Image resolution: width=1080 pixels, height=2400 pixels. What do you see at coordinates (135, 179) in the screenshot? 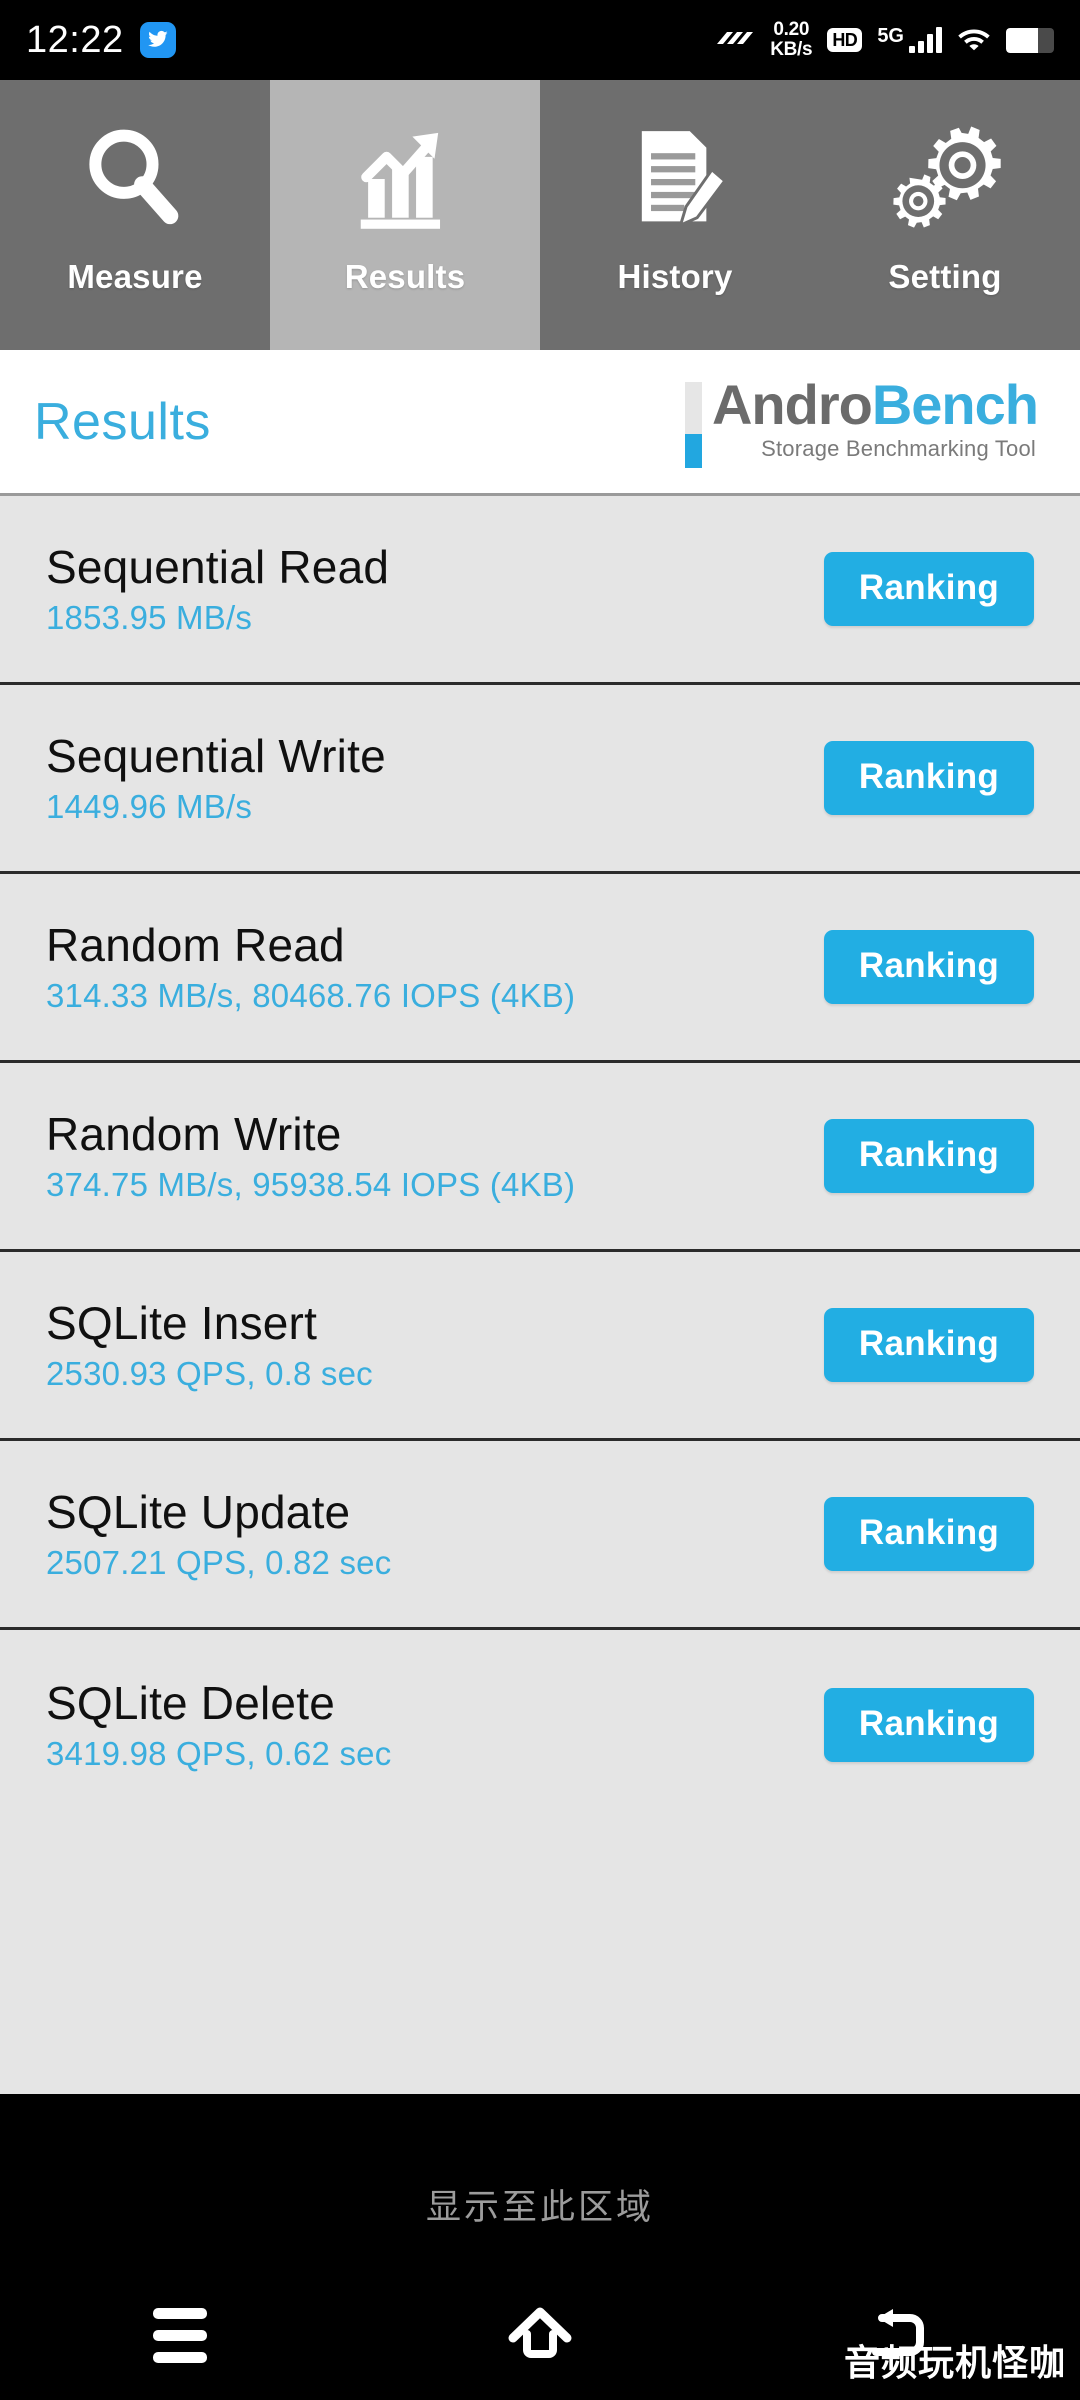
I see `magnifier-icon` at bounding box center [135, 179].